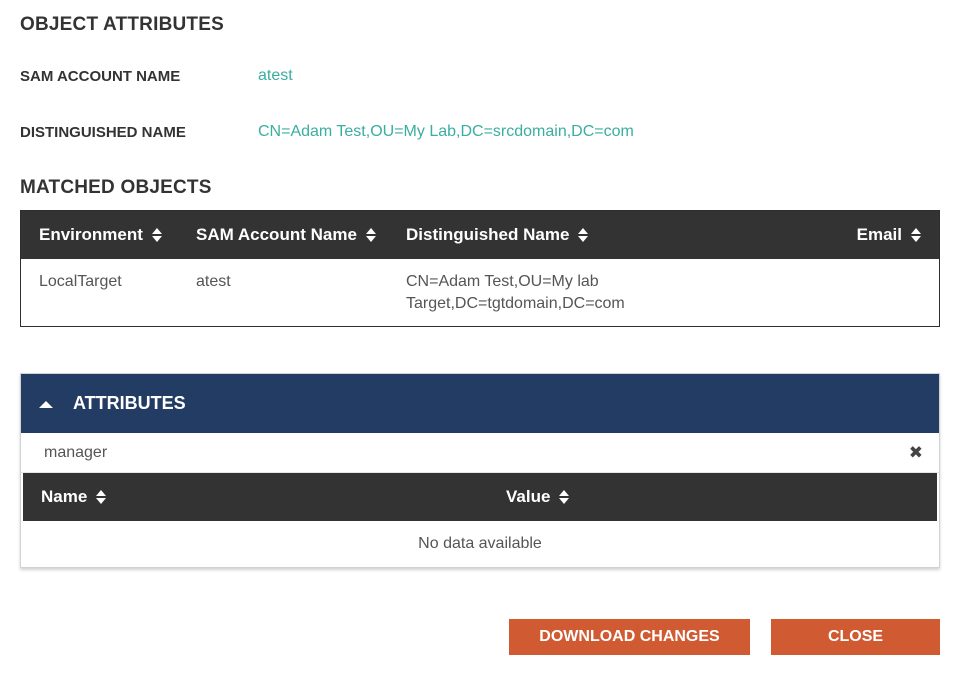 The image size is (964, 683). Describe the element at coordinates (458, 453) in the screenshot. I see `attribute-search-input` at that location.